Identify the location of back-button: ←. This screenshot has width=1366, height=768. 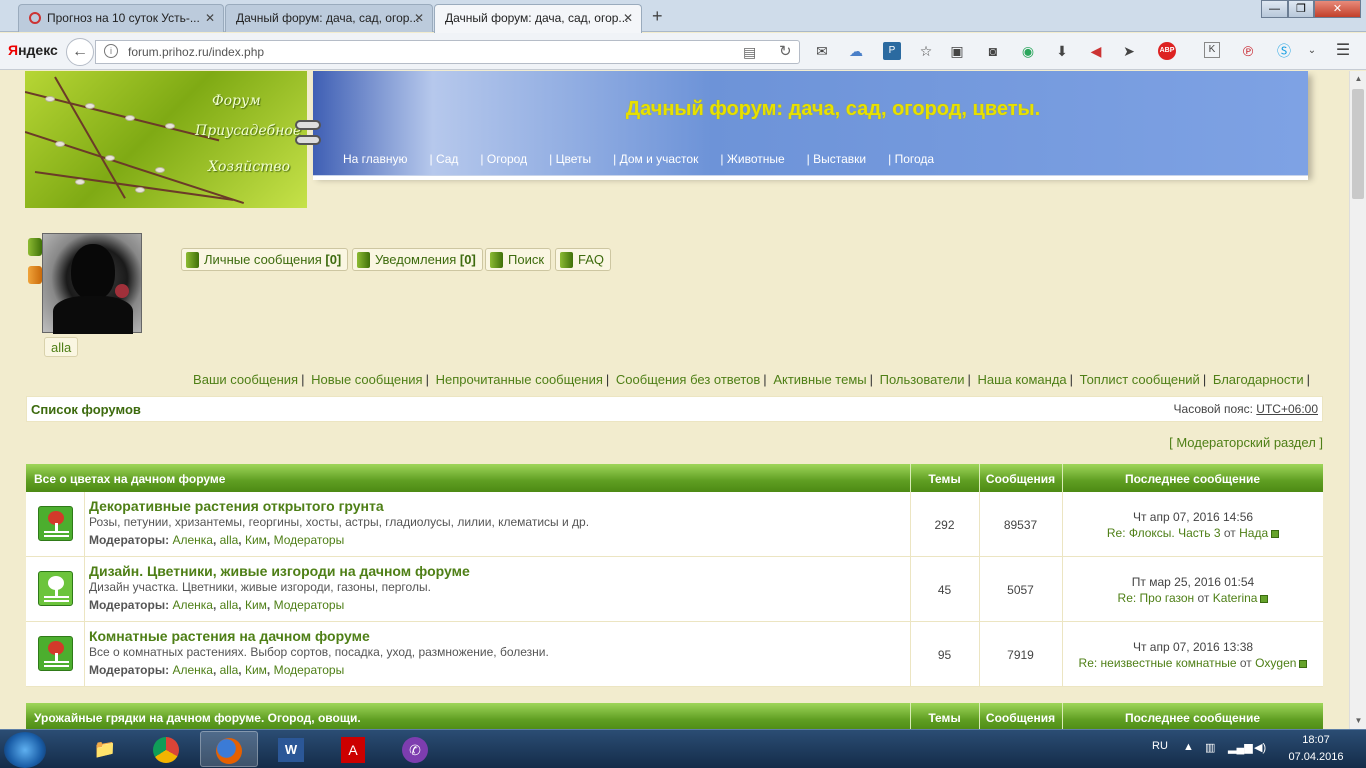
(80, 52).